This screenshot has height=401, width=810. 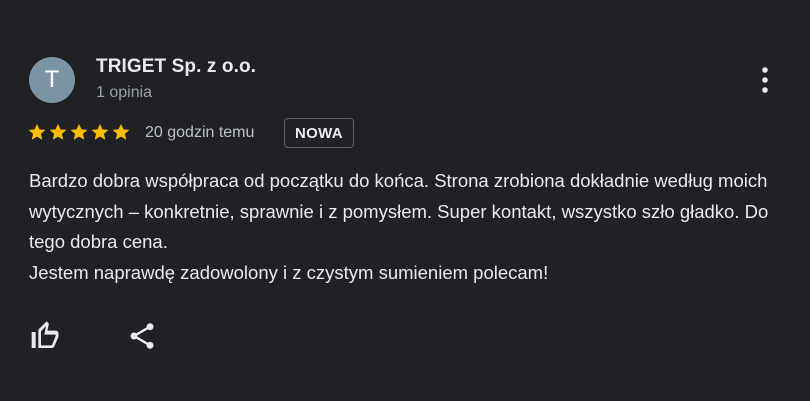 I want to click on new-badge: NOWA, so click(x=319, y=133).